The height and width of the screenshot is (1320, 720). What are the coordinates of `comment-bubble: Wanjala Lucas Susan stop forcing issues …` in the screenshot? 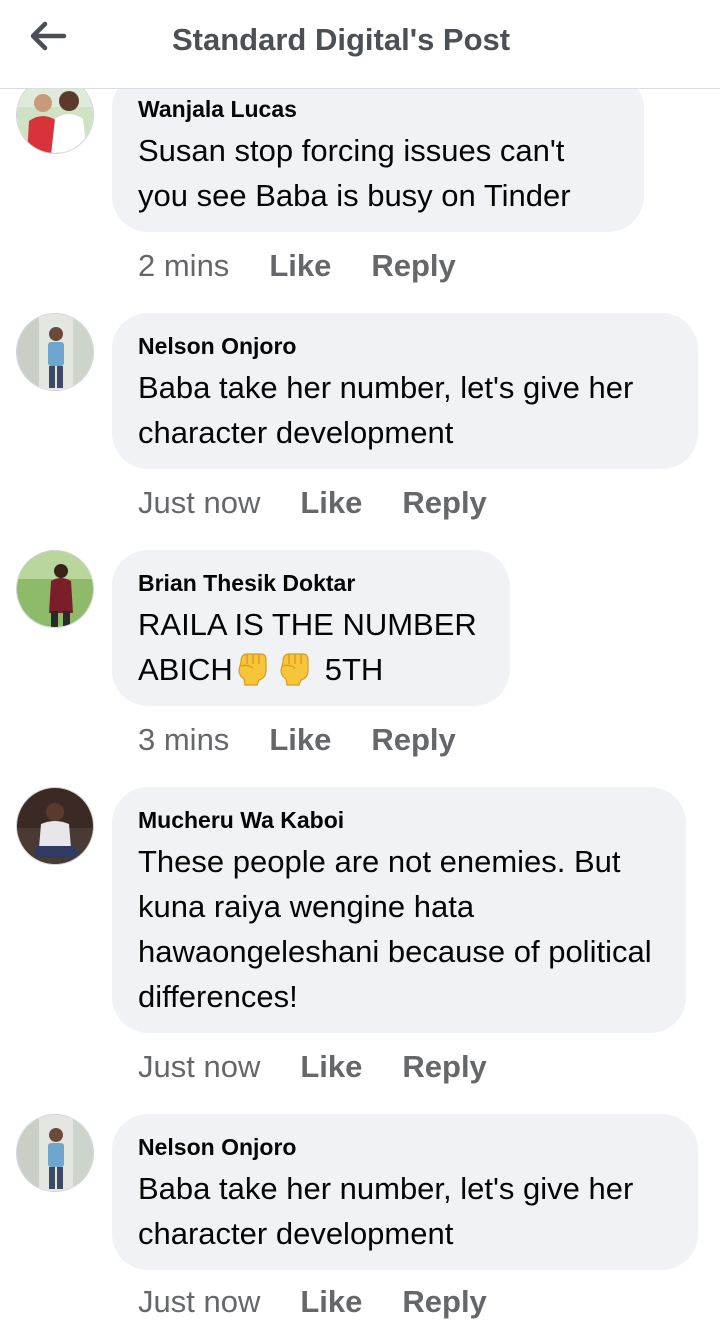 It's located at (378, 152).